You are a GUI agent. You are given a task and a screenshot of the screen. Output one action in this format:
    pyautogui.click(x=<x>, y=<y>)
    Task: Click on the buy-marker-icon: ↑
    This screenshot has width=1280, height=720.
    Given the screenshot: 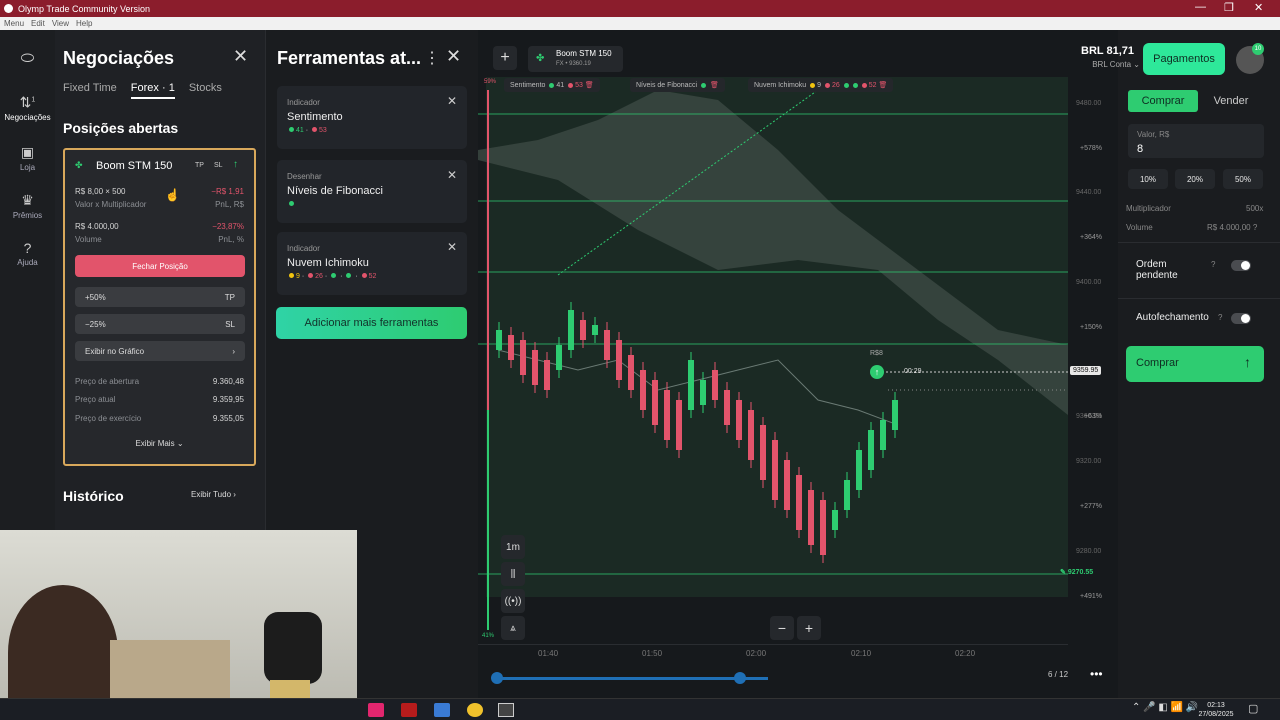 What is the action you would take?
    pyautogui.click(x=877, y=372)
    